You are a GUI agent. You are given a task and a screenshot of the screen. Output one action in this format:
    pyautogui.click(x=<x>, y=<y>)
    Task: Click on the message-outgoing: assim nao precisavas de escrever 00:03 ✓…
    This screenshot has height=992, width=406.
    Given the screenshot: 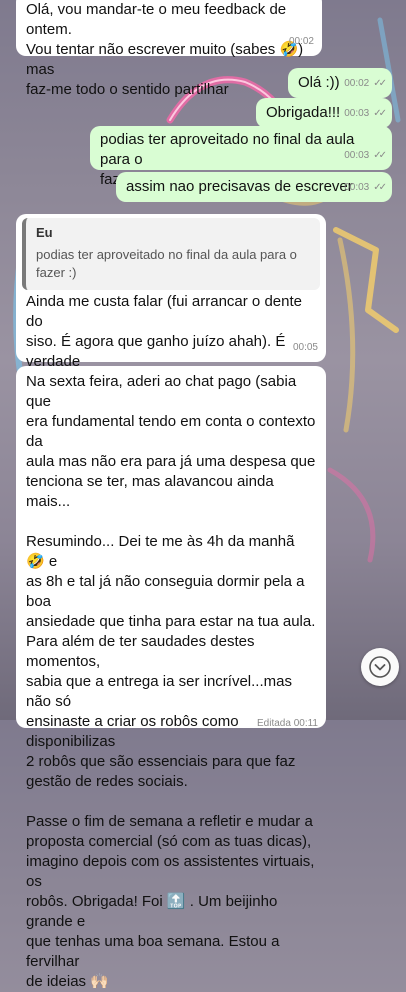 What is the action you would take?
    pyautogui.click(x=254, y=187)
    